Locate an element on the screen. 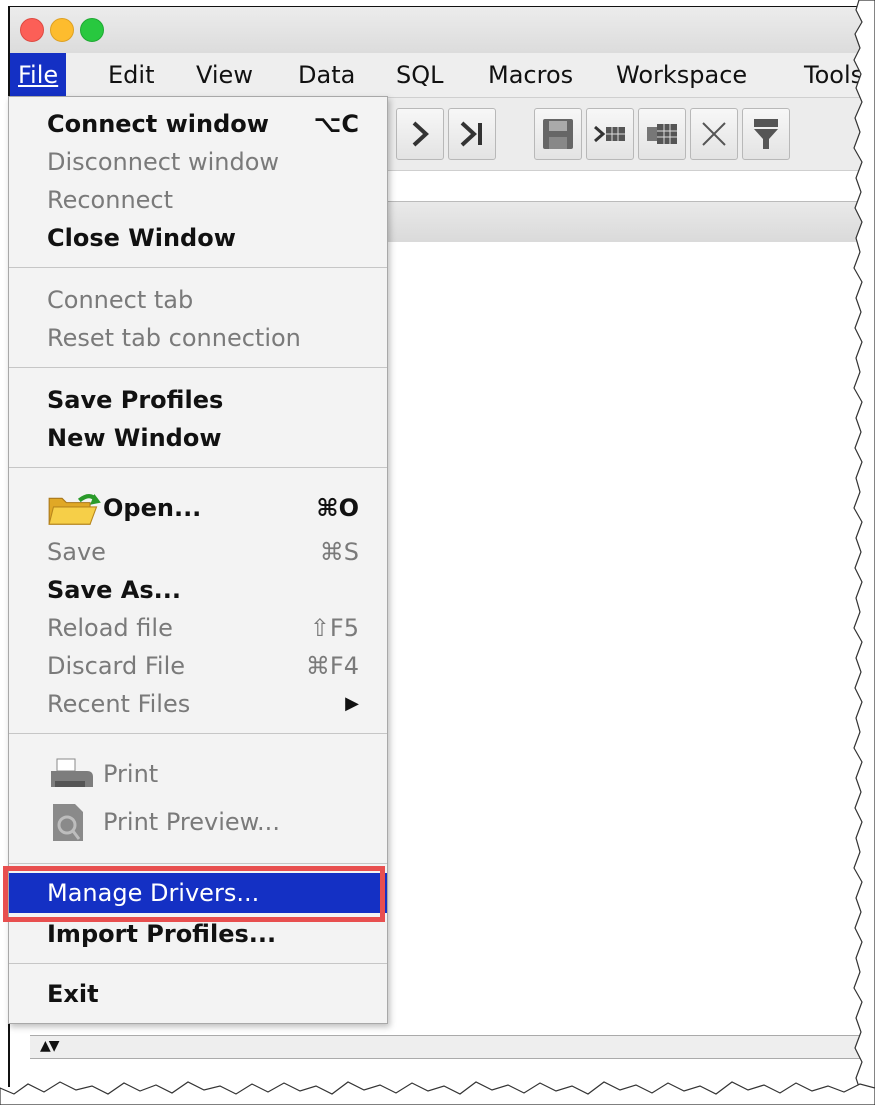 The width and height of the screenshot is (875, 1105). filter-icon is located at coordinates (766, 134).